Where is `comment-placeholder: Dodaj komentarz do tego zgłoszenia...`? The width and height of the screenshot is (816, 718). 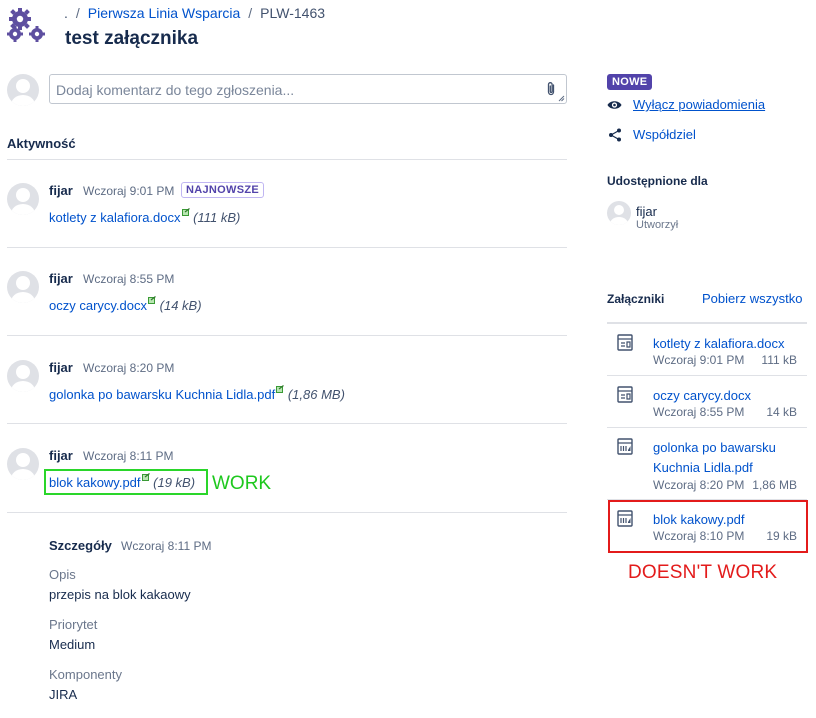
comment-placeholder: Dodaj komentarz do tego zgłoszenia... is located at coordinates (175, 90).